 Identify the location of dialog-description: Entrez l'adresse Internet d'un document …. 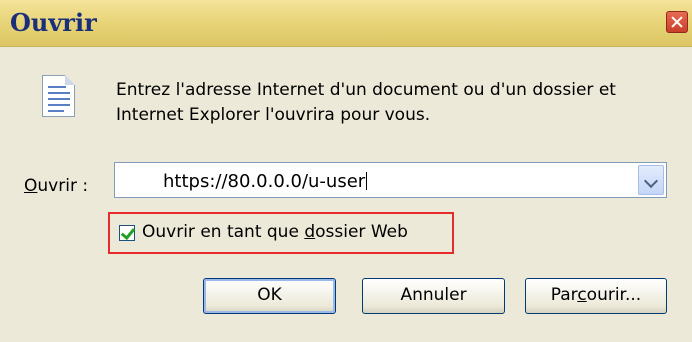
(366, 103).